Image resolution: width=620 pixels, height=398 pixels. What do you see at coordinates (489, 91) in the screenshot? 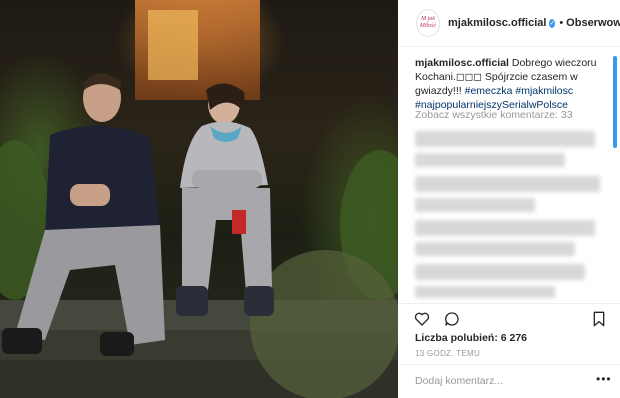
I see `hashtag-link: #emeczka` at bounding box center [489, 91].